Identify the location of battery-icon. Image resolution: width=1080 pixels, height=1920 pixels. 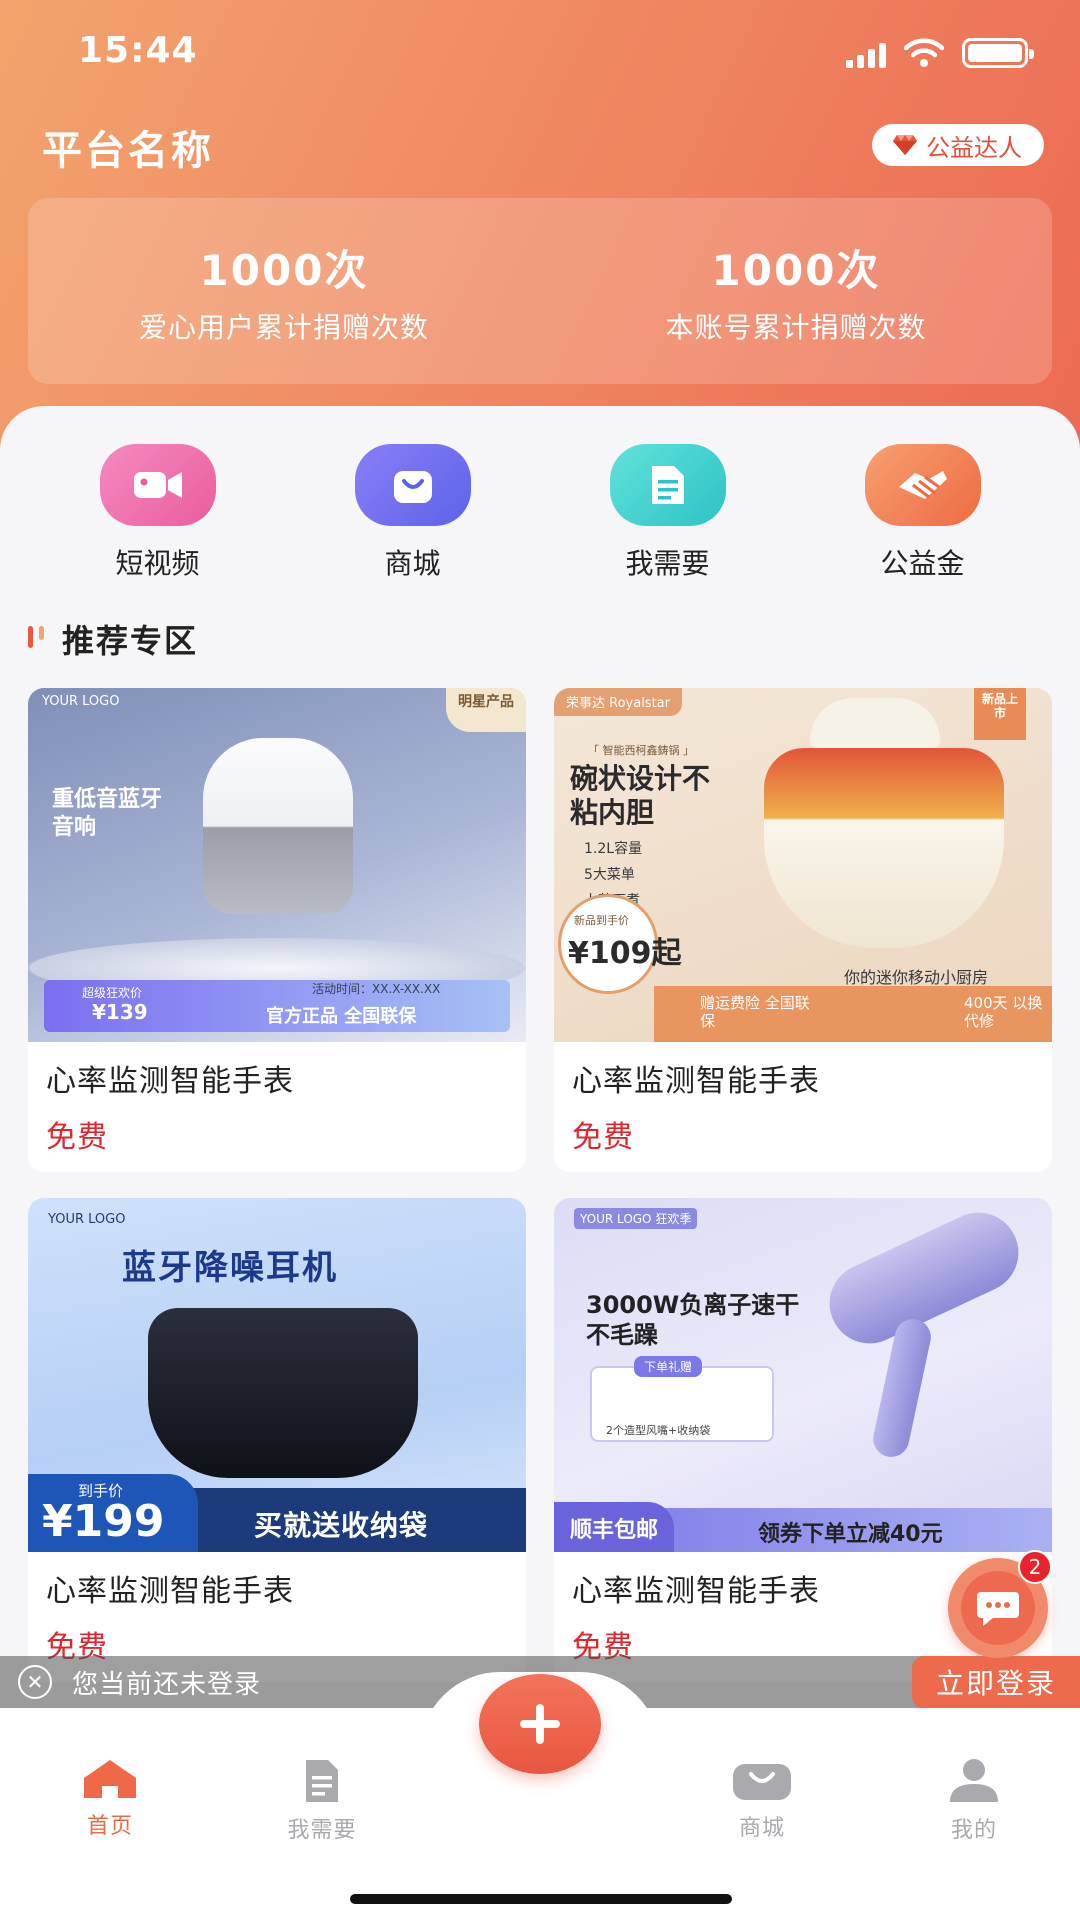
(998, 53).